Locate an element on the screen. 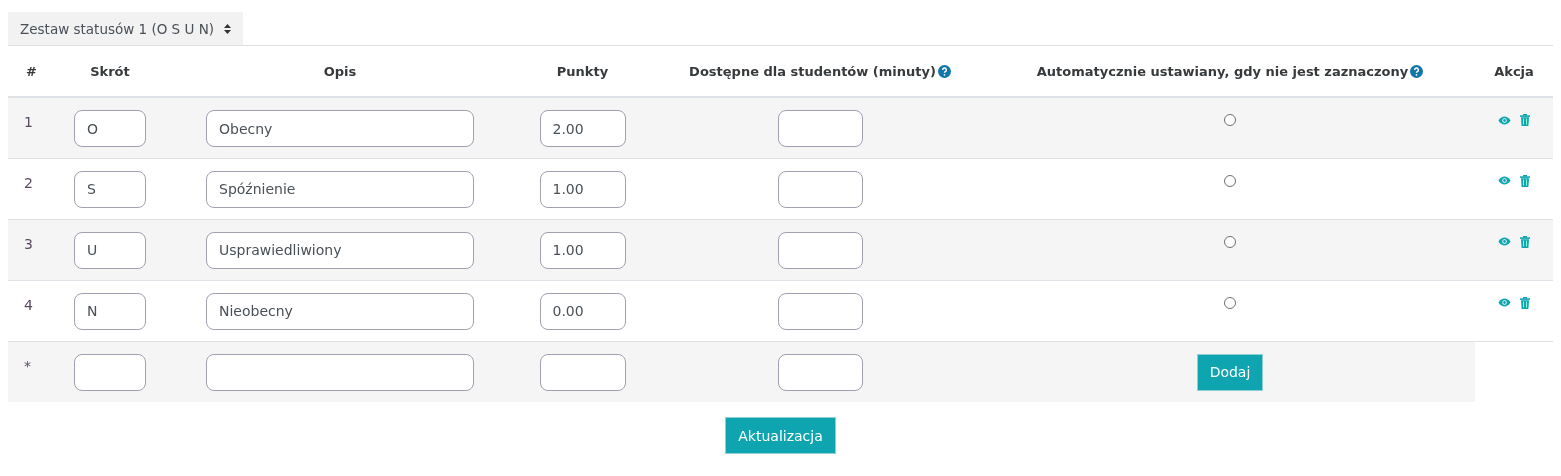 This screenshot has width=1561, height=476. sort-caret-icon is located at coordinates (228, 28).